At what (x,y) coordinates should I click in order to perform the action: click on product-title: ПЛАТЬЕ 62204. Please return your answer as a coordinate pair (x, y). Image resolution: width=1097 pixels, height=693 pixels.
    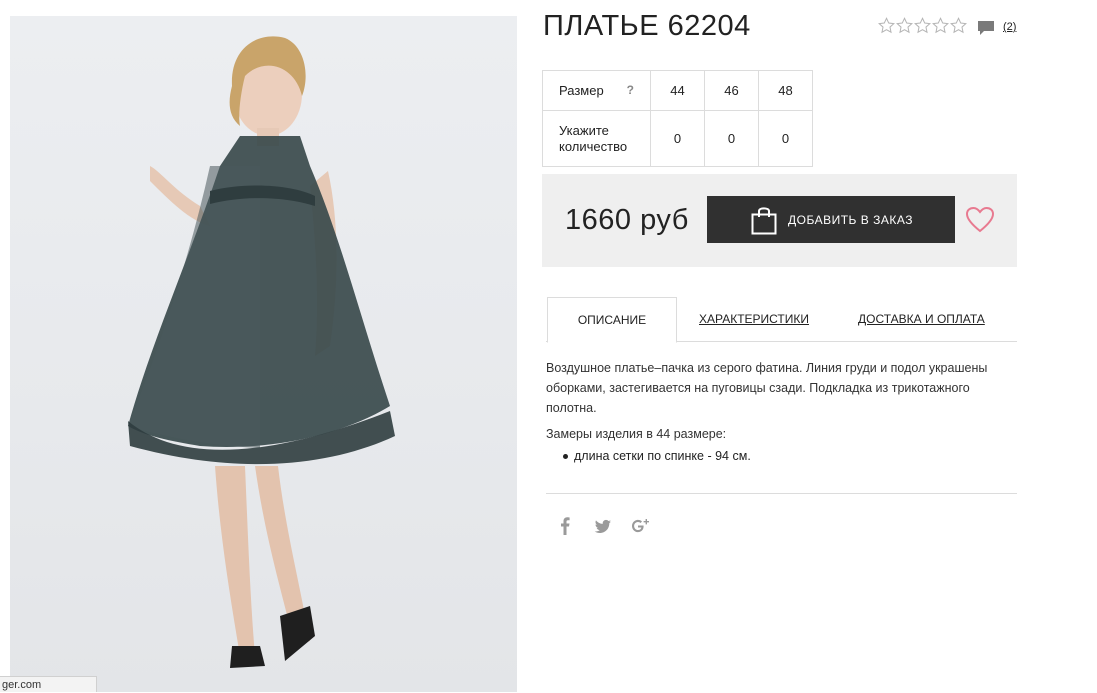
    Looking at the image, I should click on (647, 26).